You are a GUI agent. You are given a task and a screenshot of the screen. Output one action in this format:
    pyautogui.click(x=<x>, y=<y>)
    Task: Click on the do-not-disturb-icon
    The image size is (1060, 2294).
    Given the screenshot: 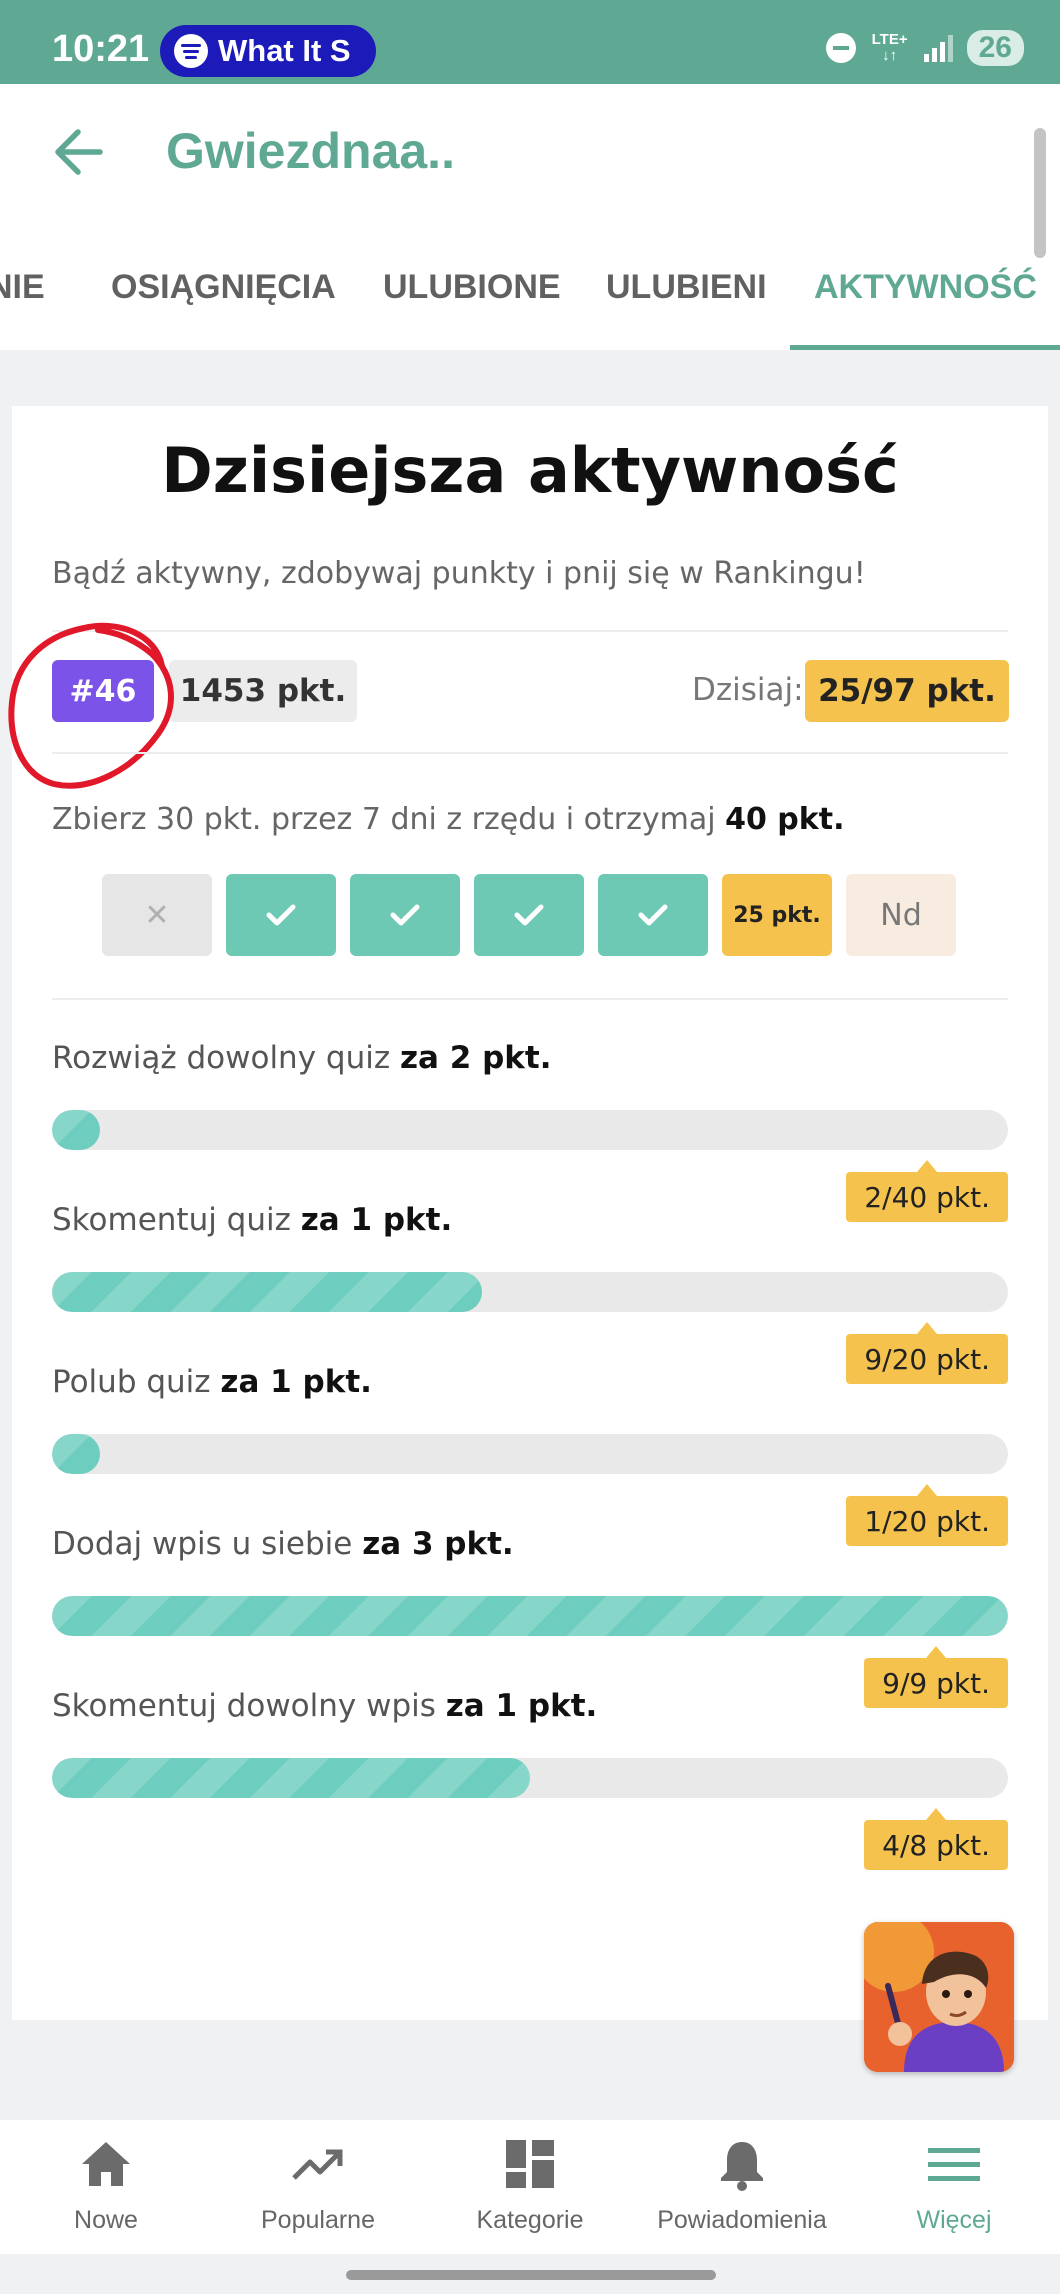 What is the action you would take?
    pyautogui.click(x=840, y=48)
    